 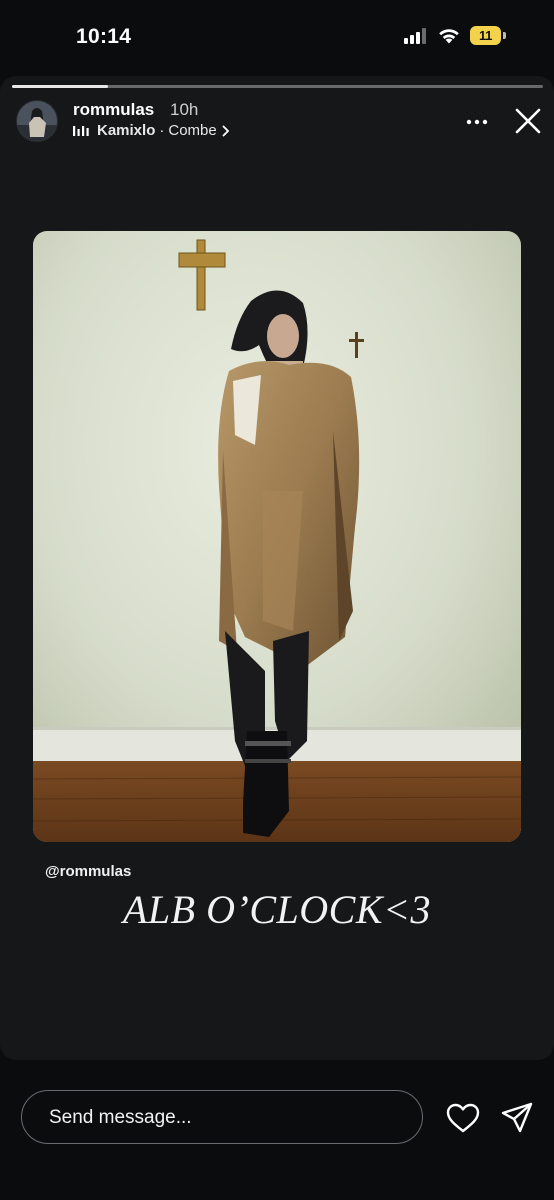 I want to click on more-options-icon, so click(x=477, y=122).